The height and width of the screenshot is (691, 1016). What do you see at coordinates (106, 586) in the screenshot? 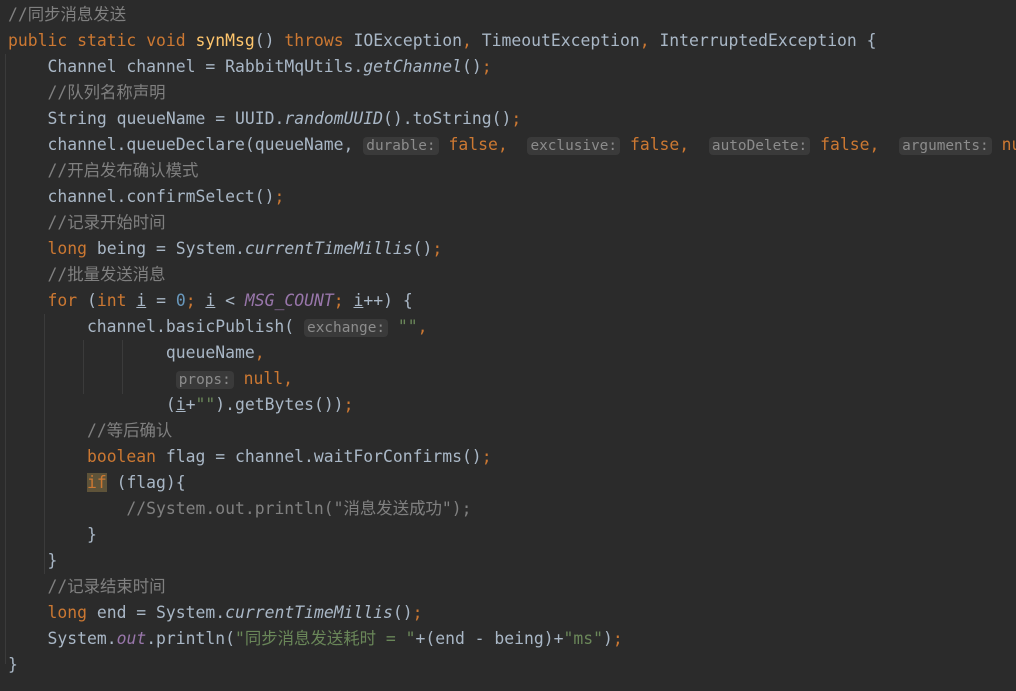
I see `comment-token: //记录结束时间` at bounding box center [106, 586].